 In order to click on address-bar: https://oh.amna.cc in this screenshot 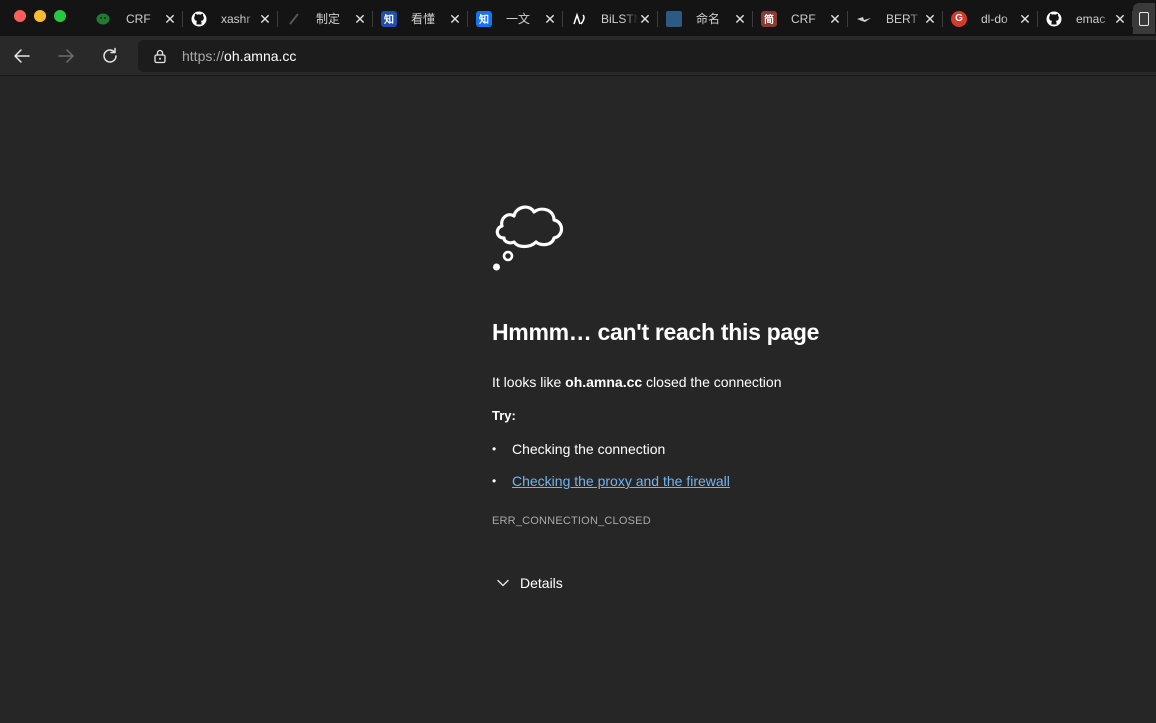, I will do `click(647, 56)`.